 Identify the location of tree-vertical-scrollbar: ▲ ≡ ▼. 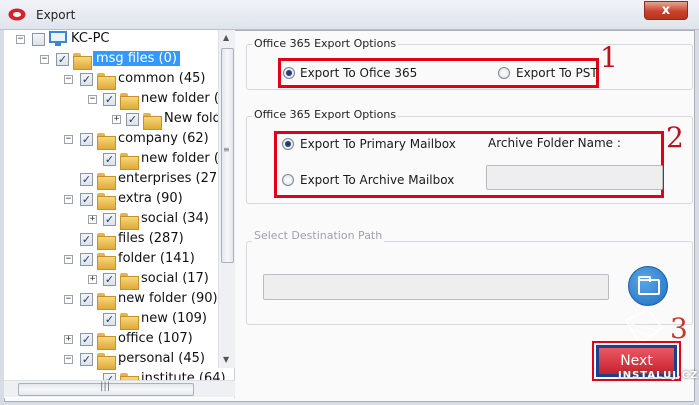
(226, 199).